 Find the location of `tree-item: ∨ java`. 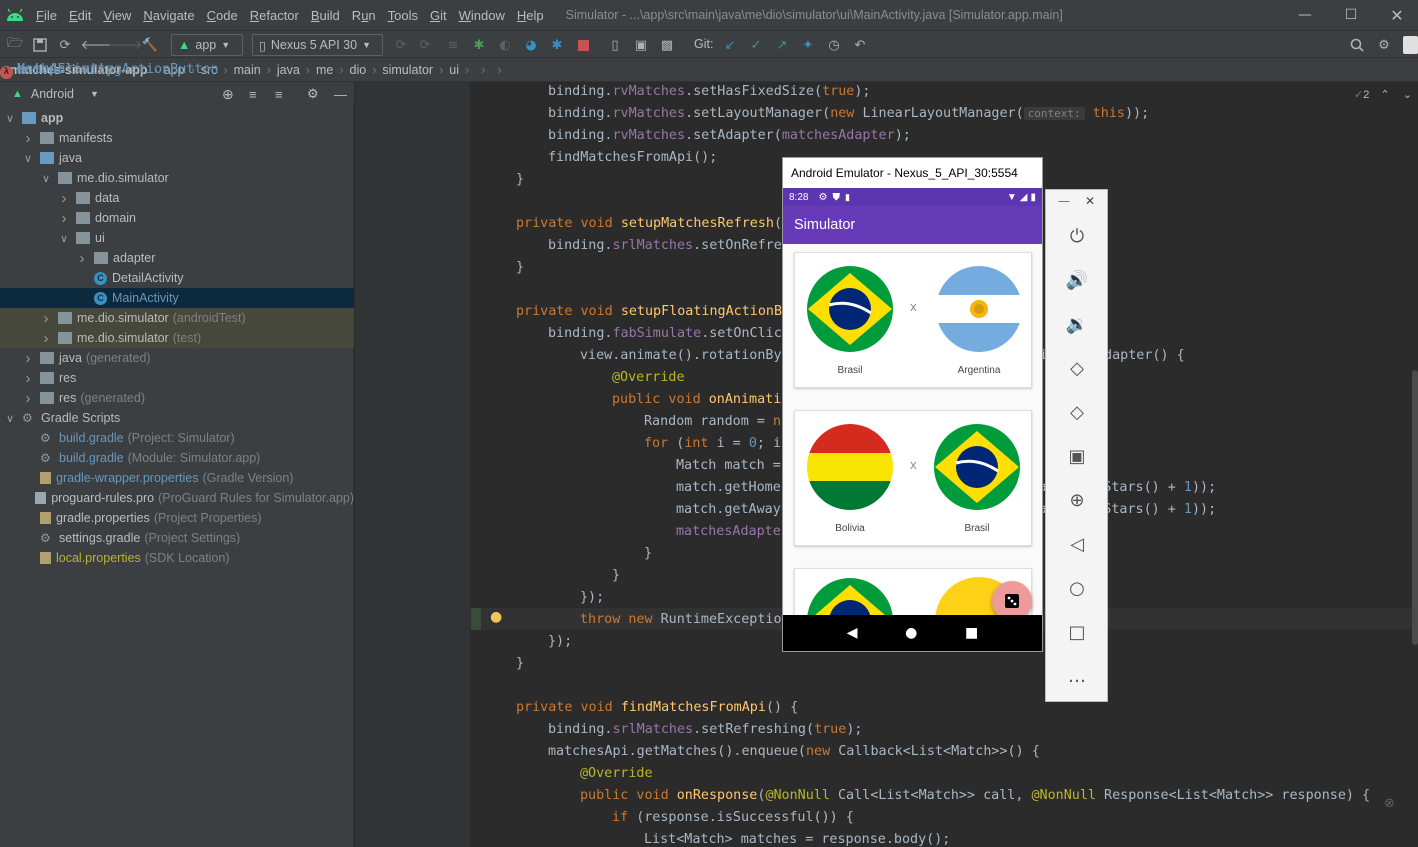

tree-item: ∨ java is located at coordinates (177, 158).